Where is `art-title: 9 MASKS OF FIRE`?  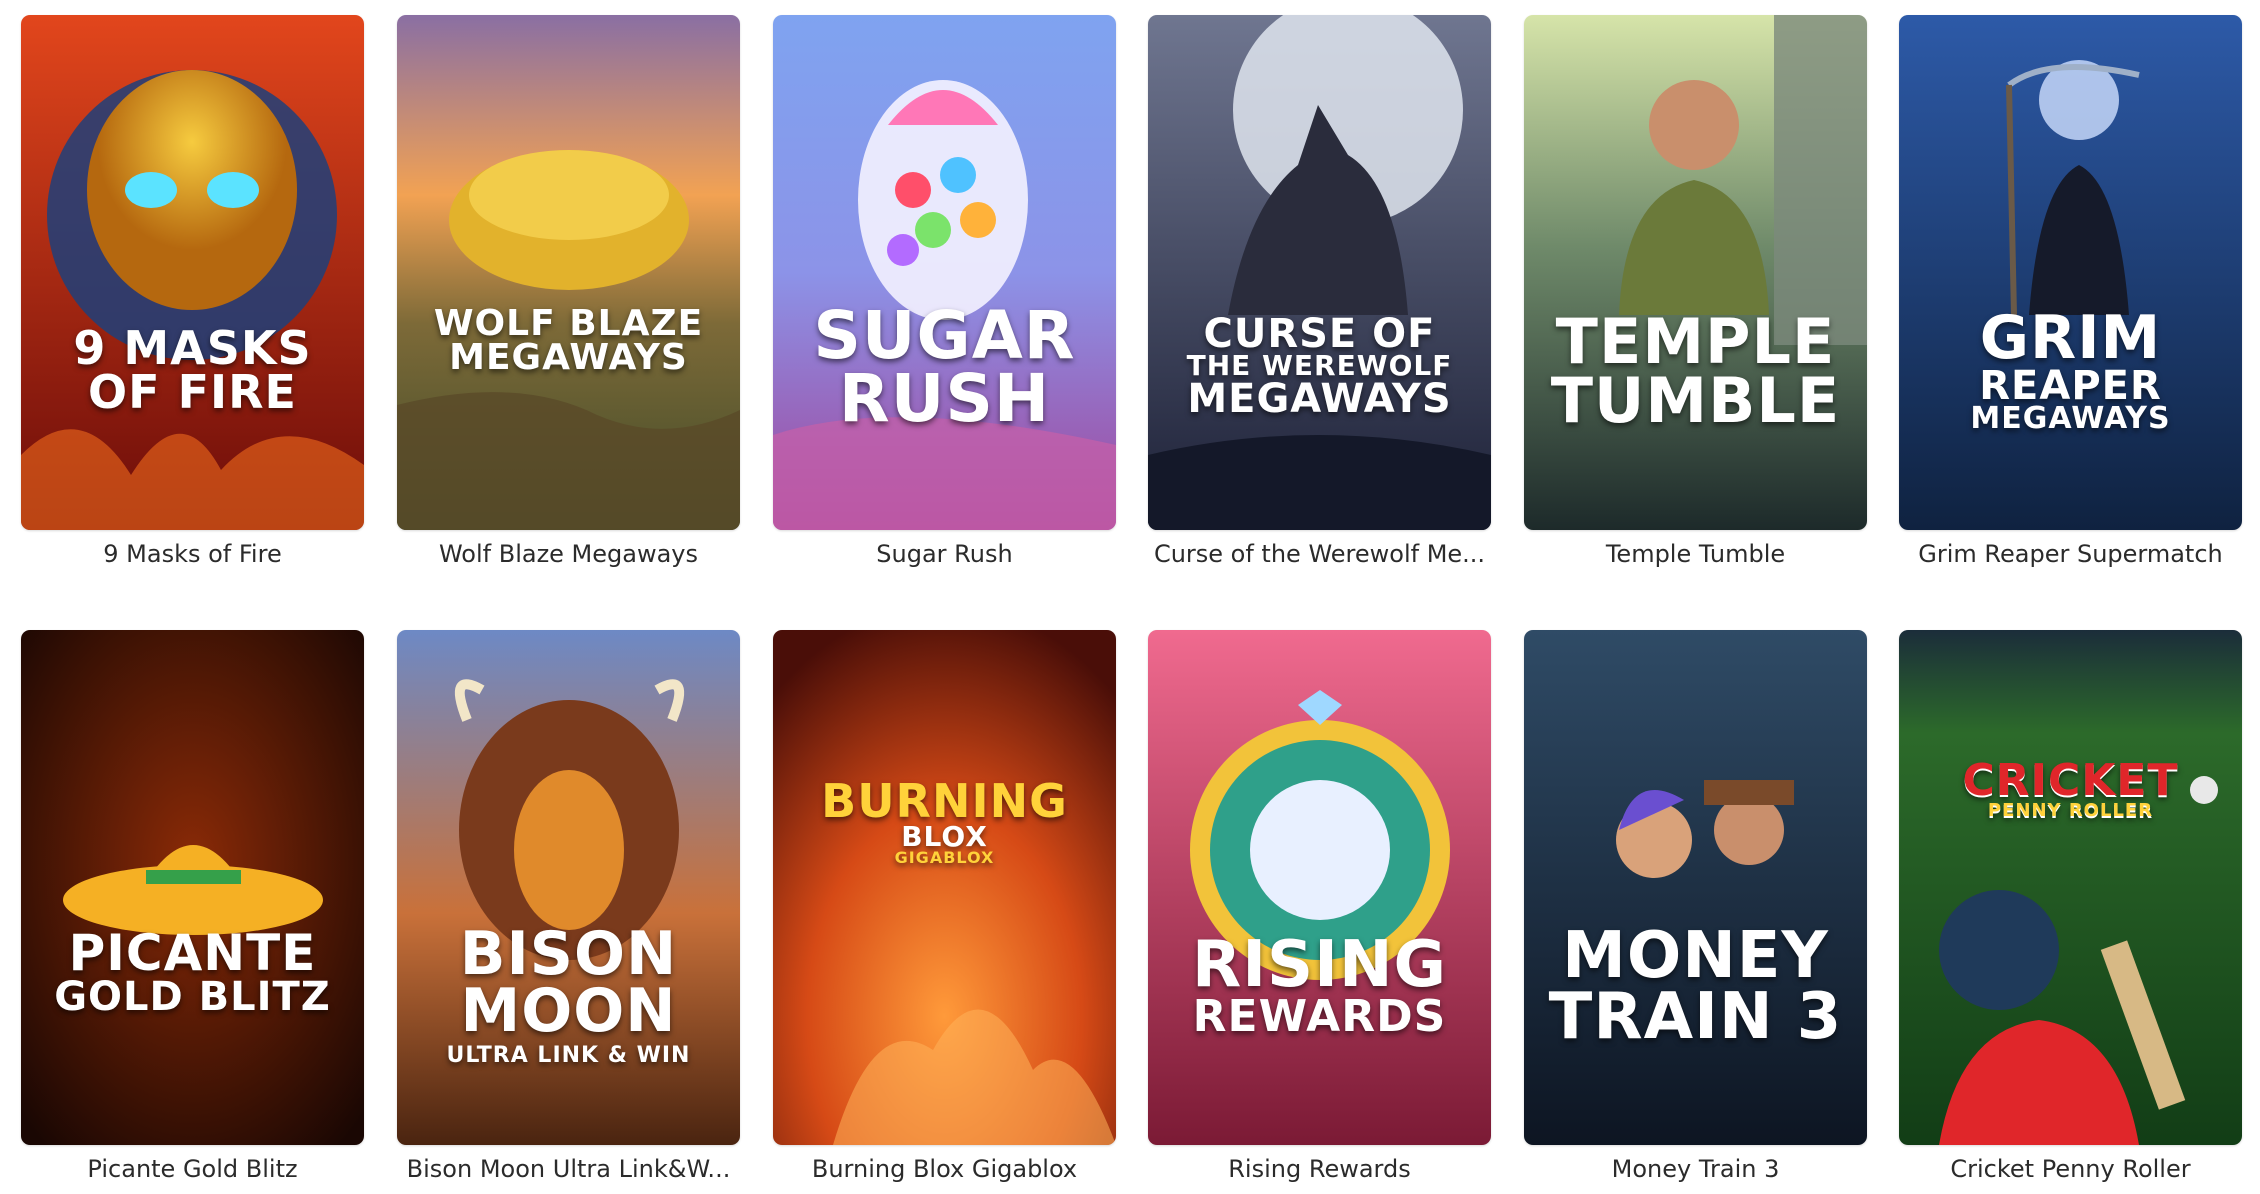
art-title: 9 MASKS OF FIRE is located at coordinates (192, 370).